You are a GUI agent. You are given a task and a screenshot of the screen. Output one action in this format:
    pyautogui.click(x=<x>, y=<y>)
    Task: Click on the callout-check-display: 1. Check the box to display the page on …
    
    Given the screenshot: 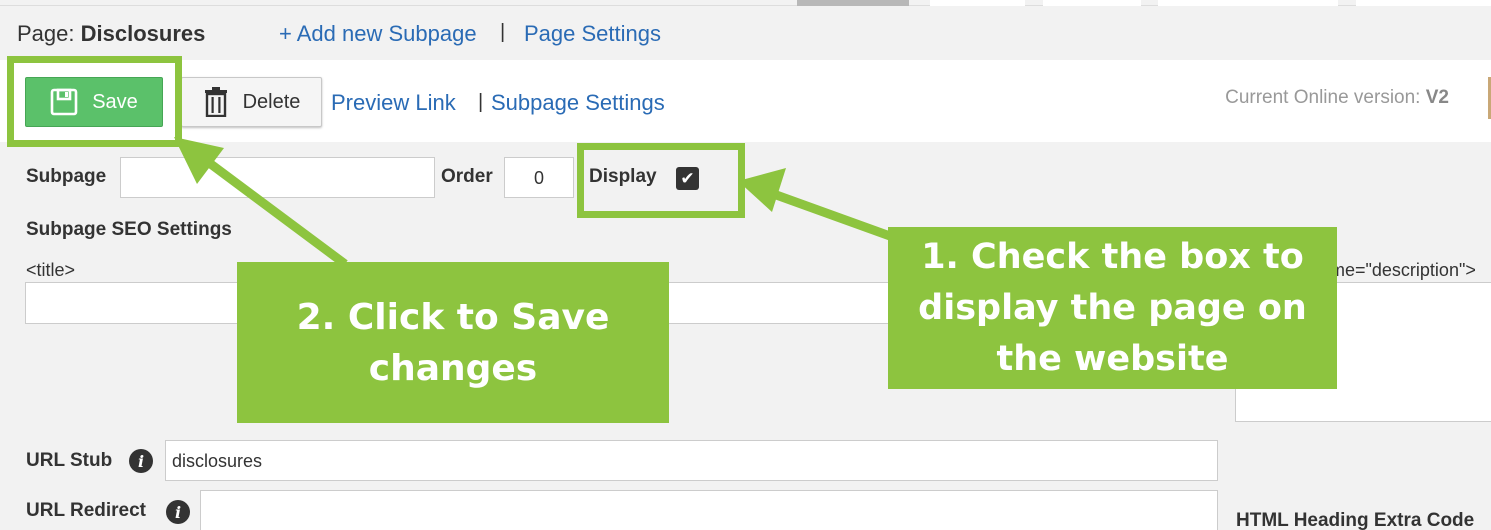 What is the action you would take?
    pyautogui.click(x=1112, y=308)
    